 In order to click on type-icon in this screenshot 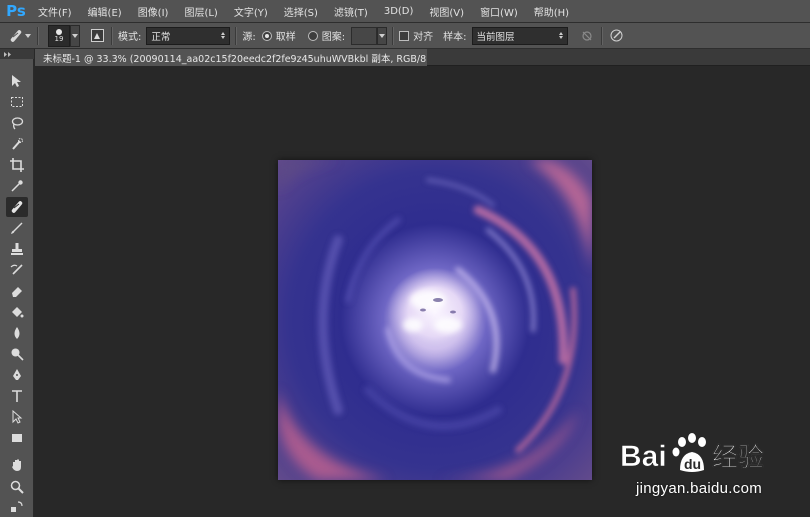, I will do `click(17, 396)`.